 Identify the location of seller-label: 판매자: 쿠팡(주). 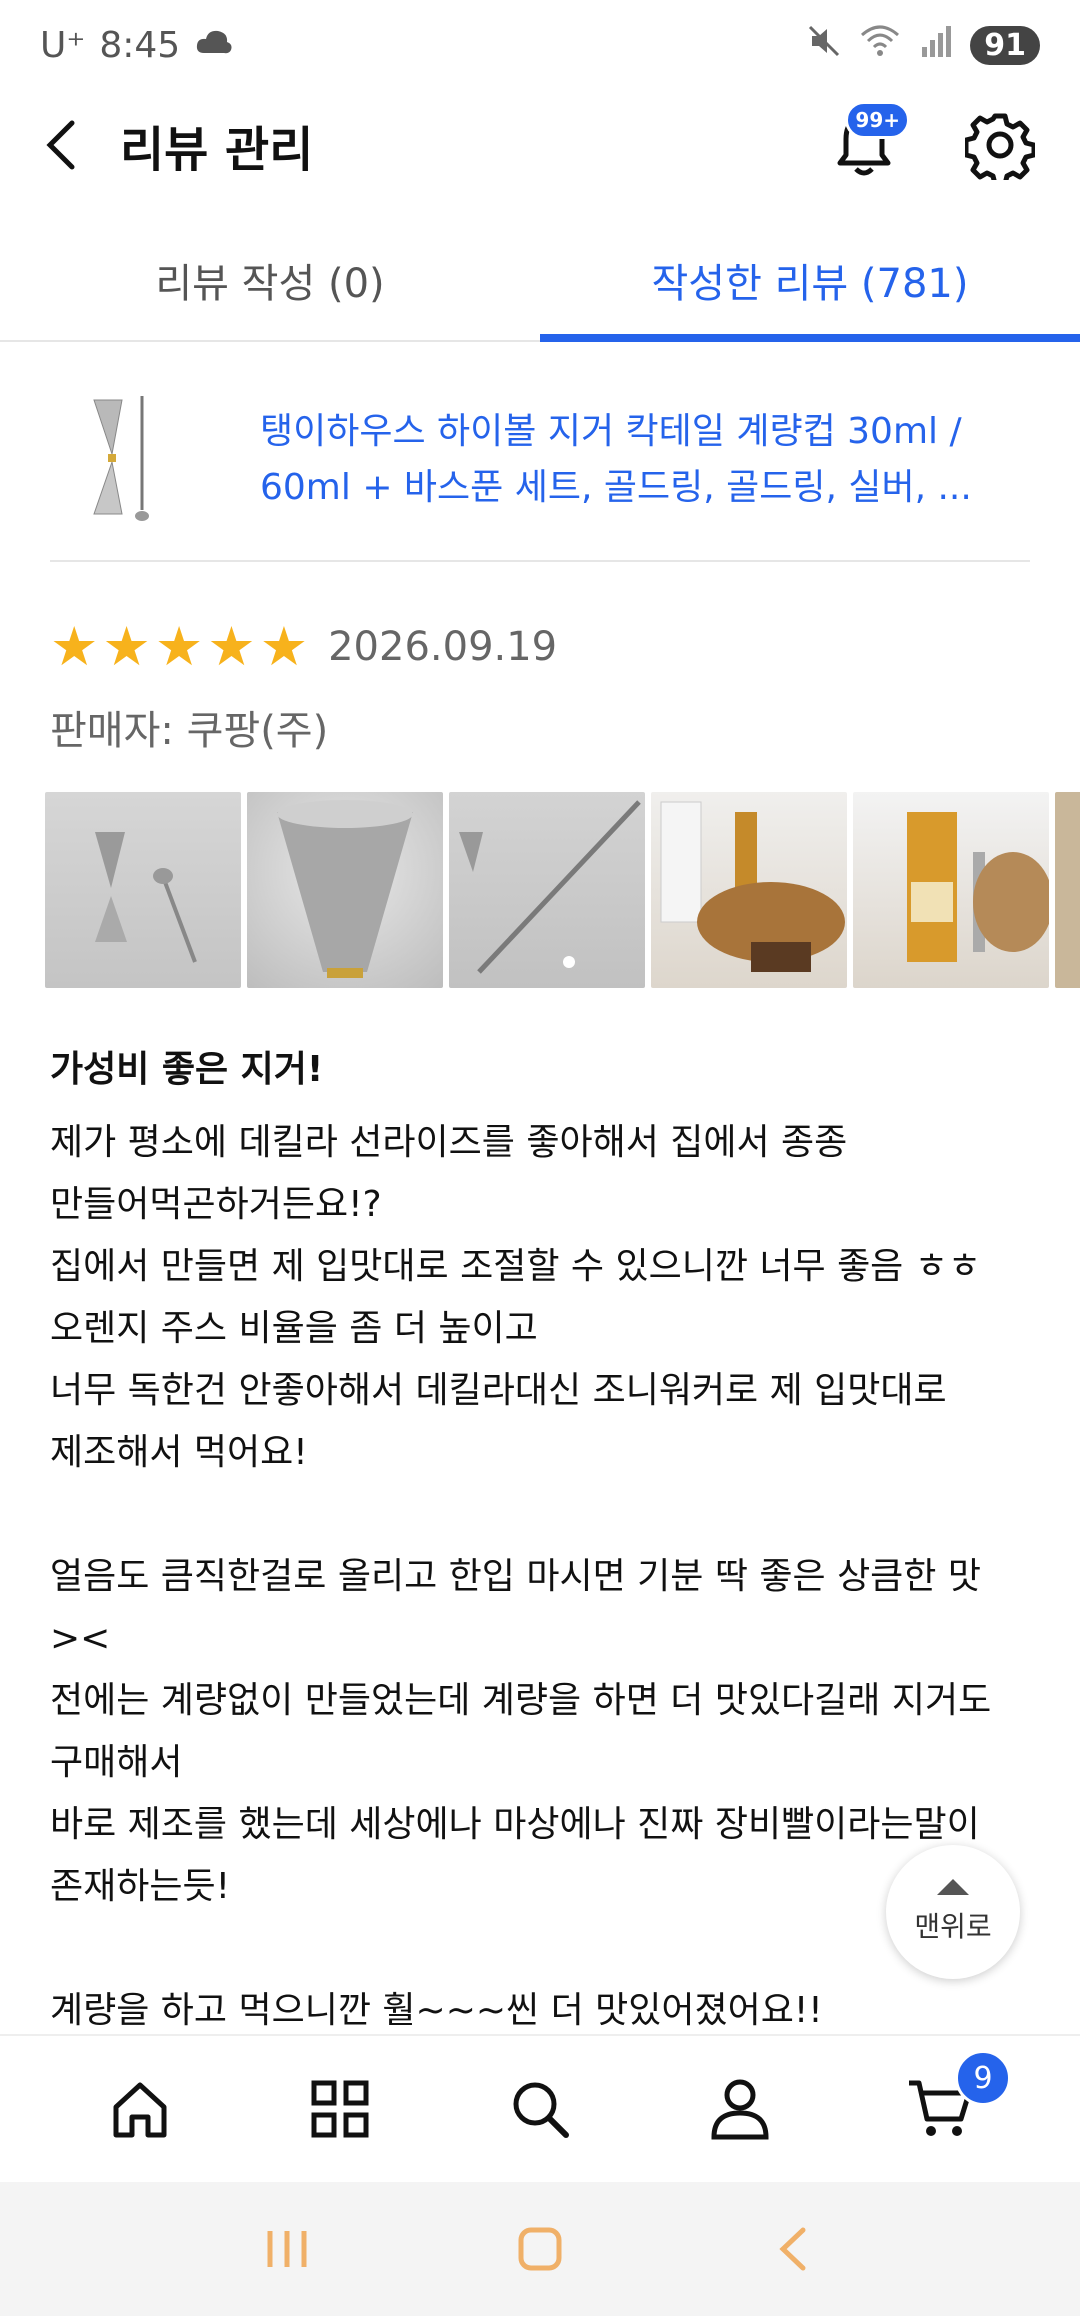
(189, 731).